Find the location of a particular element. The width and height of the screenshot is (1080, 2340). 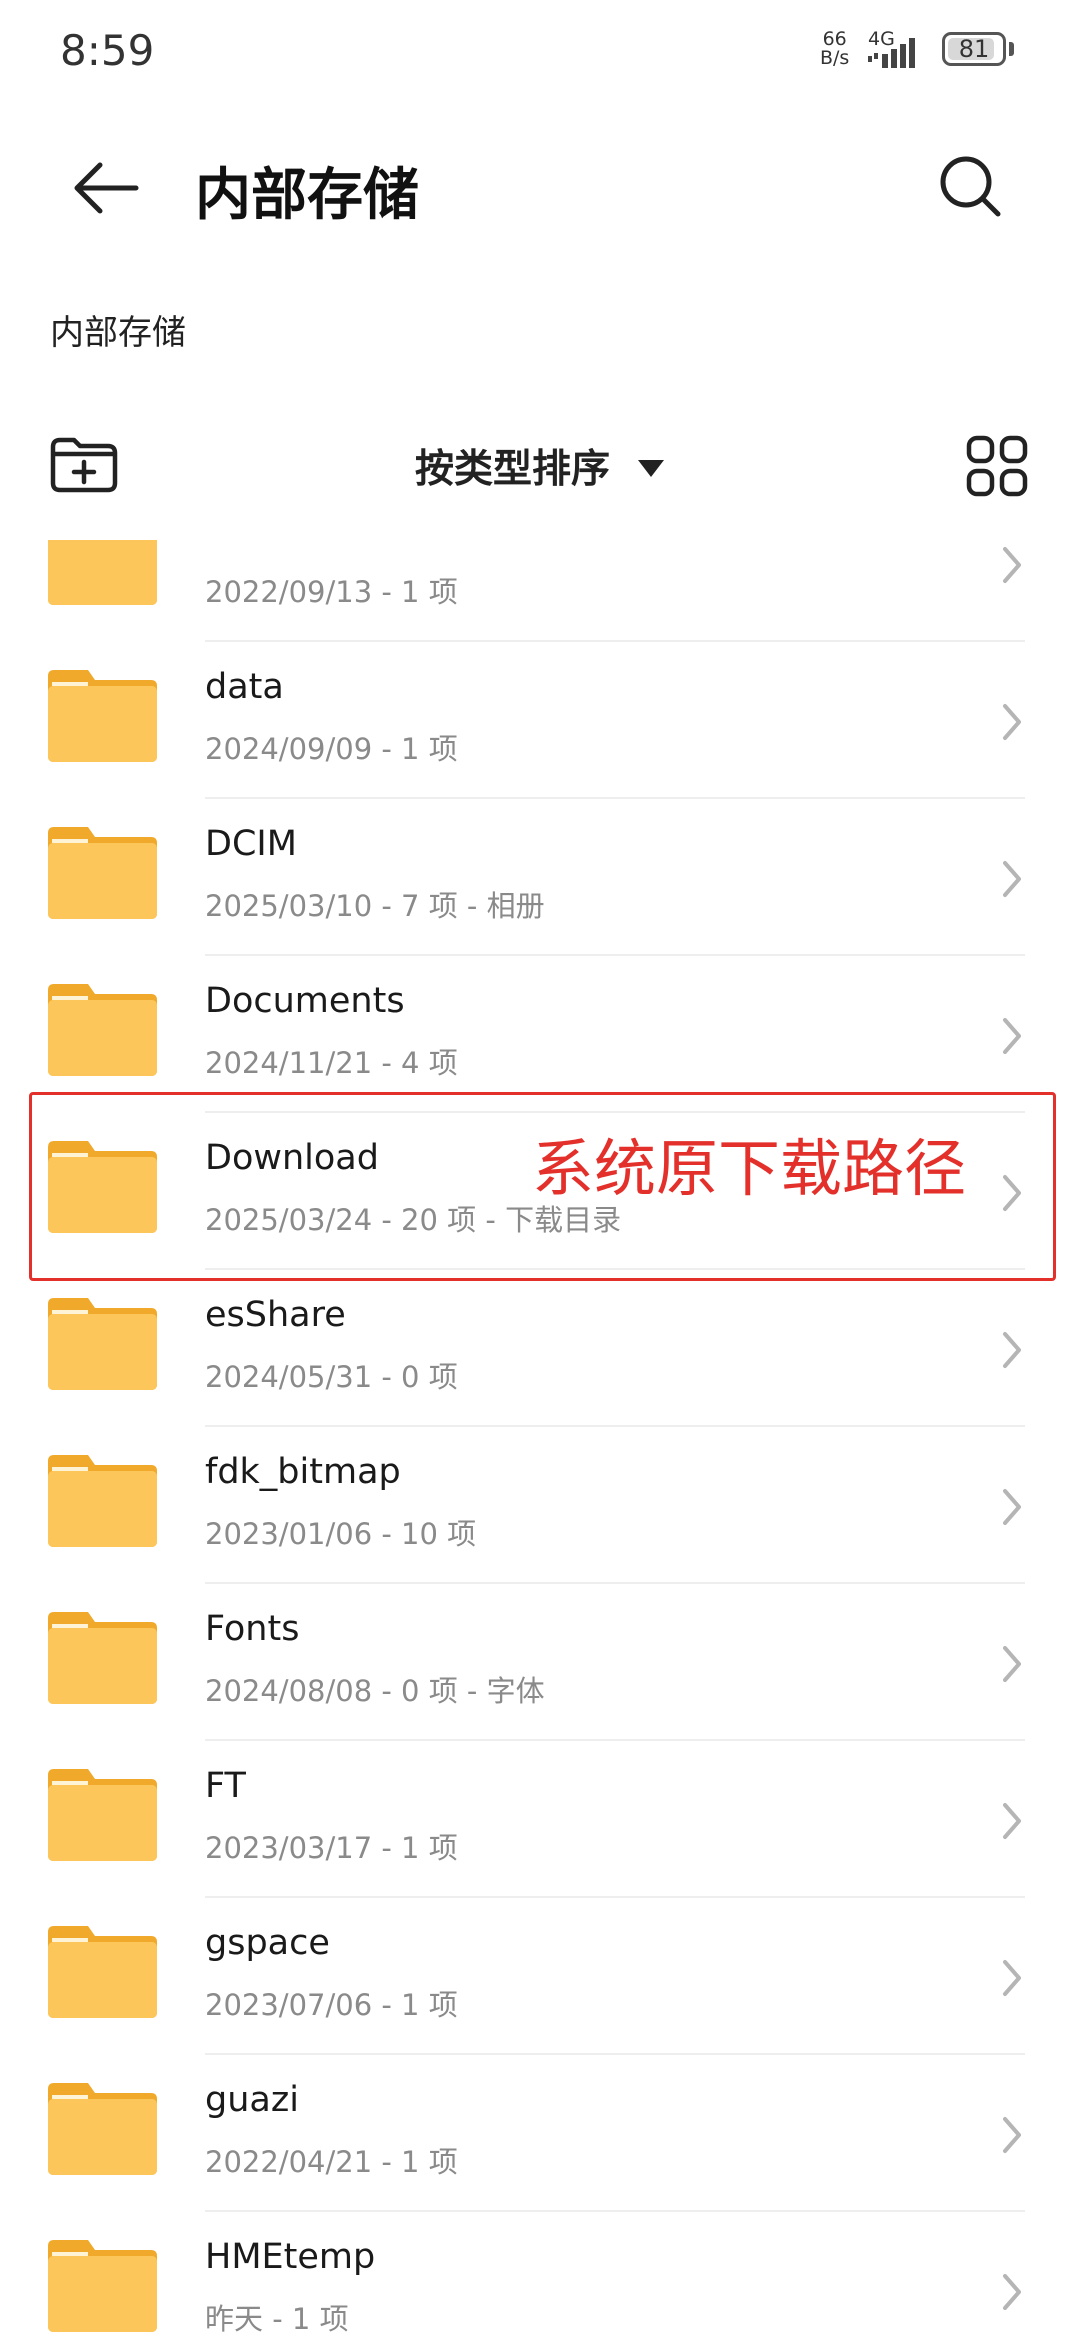

status-time: 8:59 is located at coordinates (107, 50).